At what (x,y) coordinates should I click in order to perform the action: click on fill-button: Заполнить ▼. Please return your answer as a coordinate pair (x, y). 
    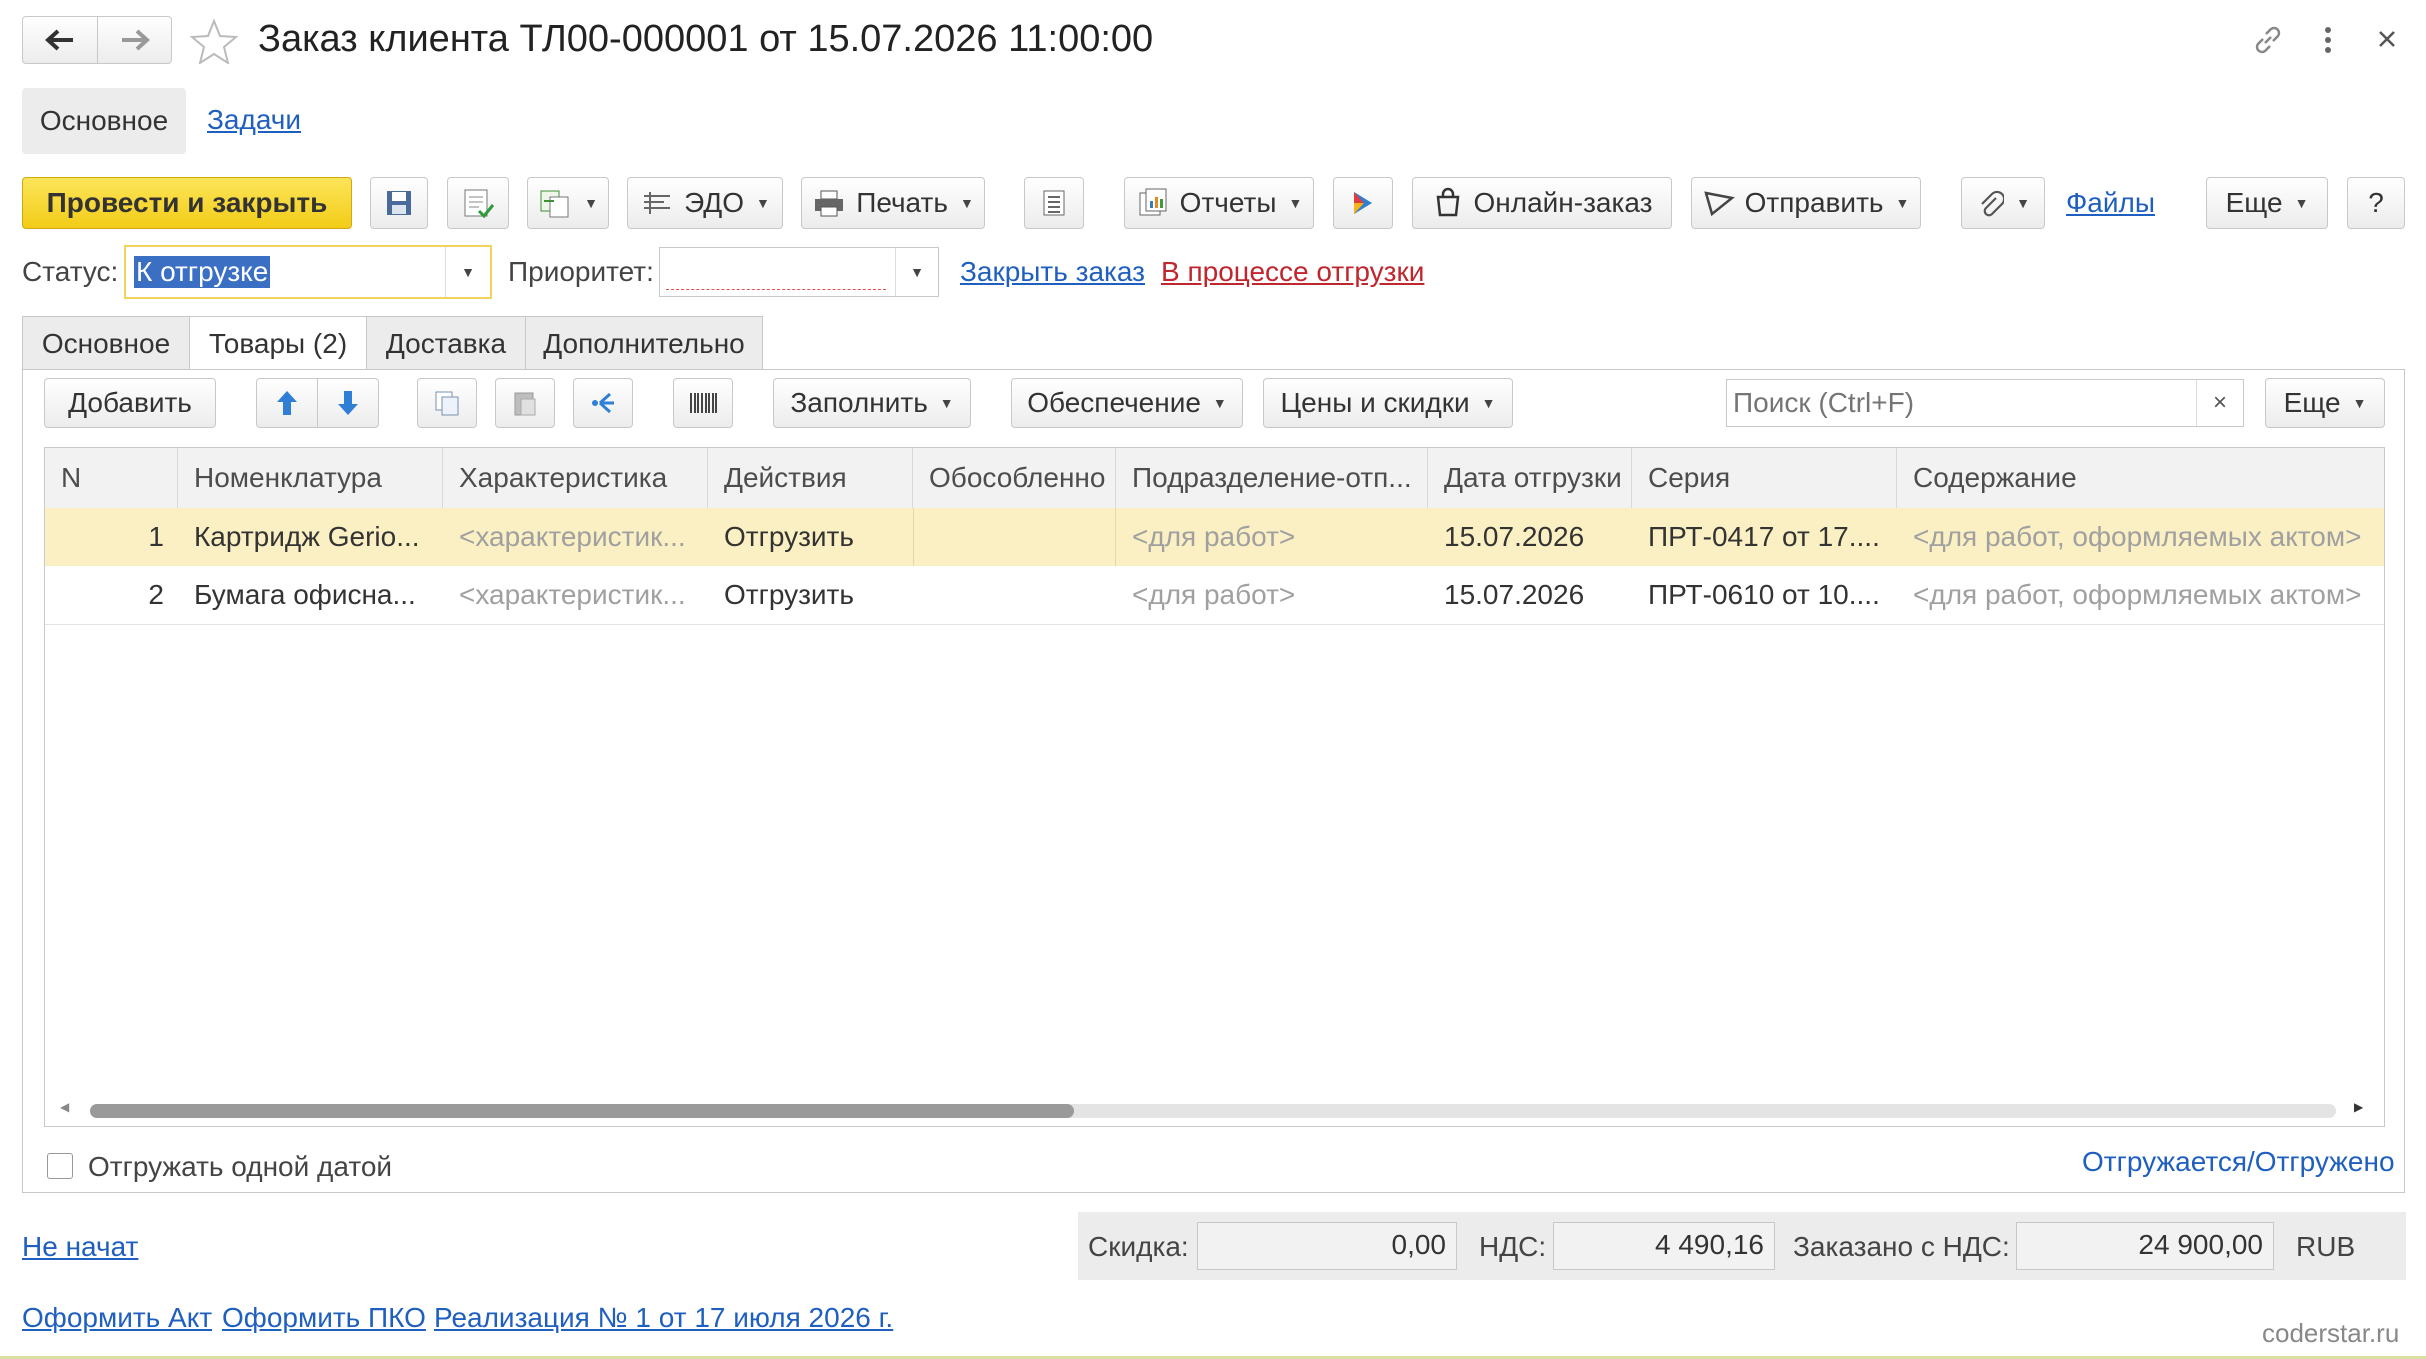
    Looking at the image, I should click on (872, 403).